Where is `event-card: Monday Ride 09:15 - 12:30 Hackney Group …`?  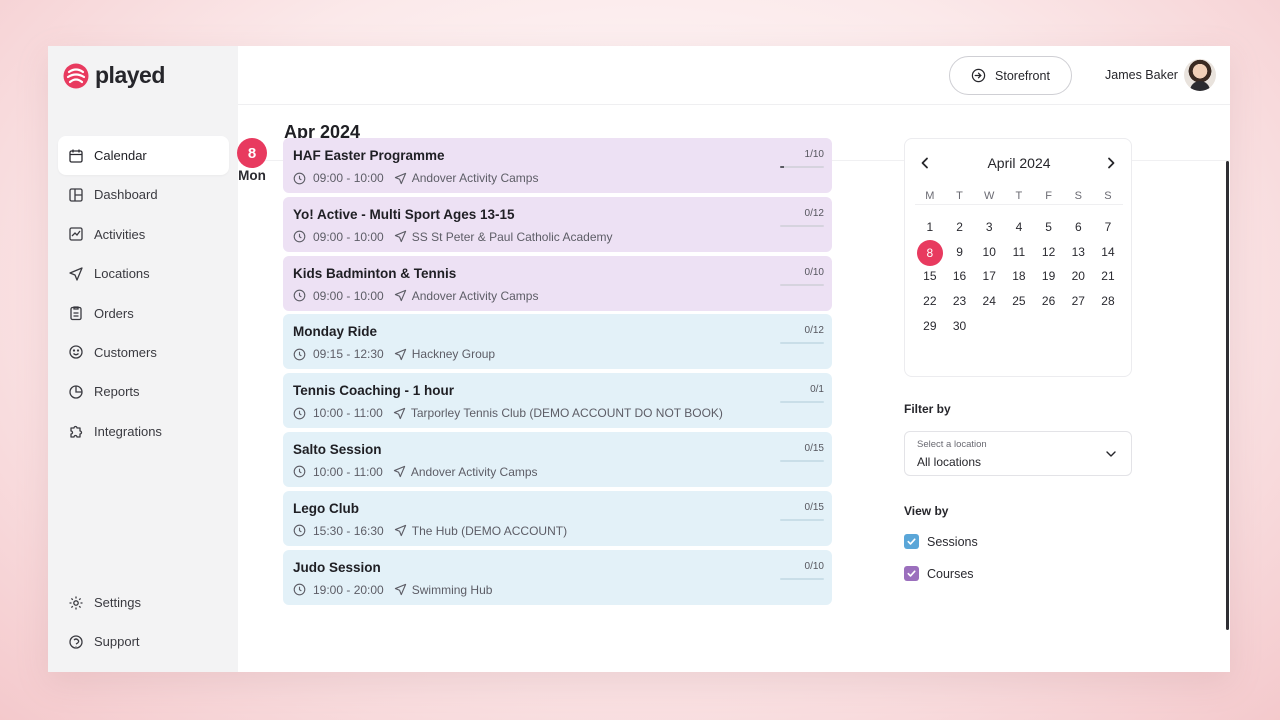
event-card: Monday Ride 09:15 - 12:30 Hackney Group … is located at coordinates (557, 342).